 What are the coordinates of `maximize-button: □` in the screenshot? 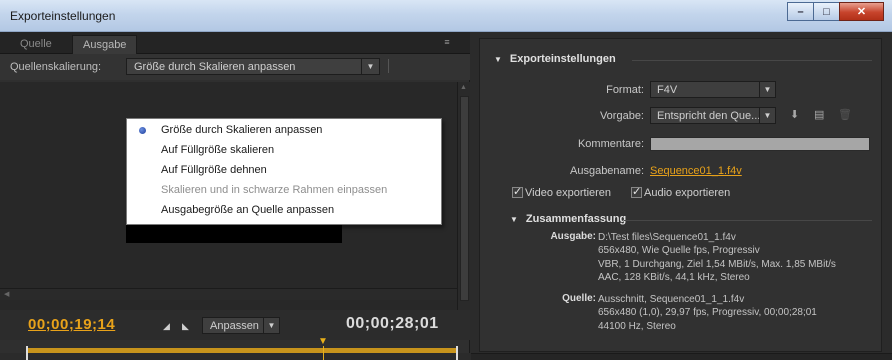 It's located at (826, 11).